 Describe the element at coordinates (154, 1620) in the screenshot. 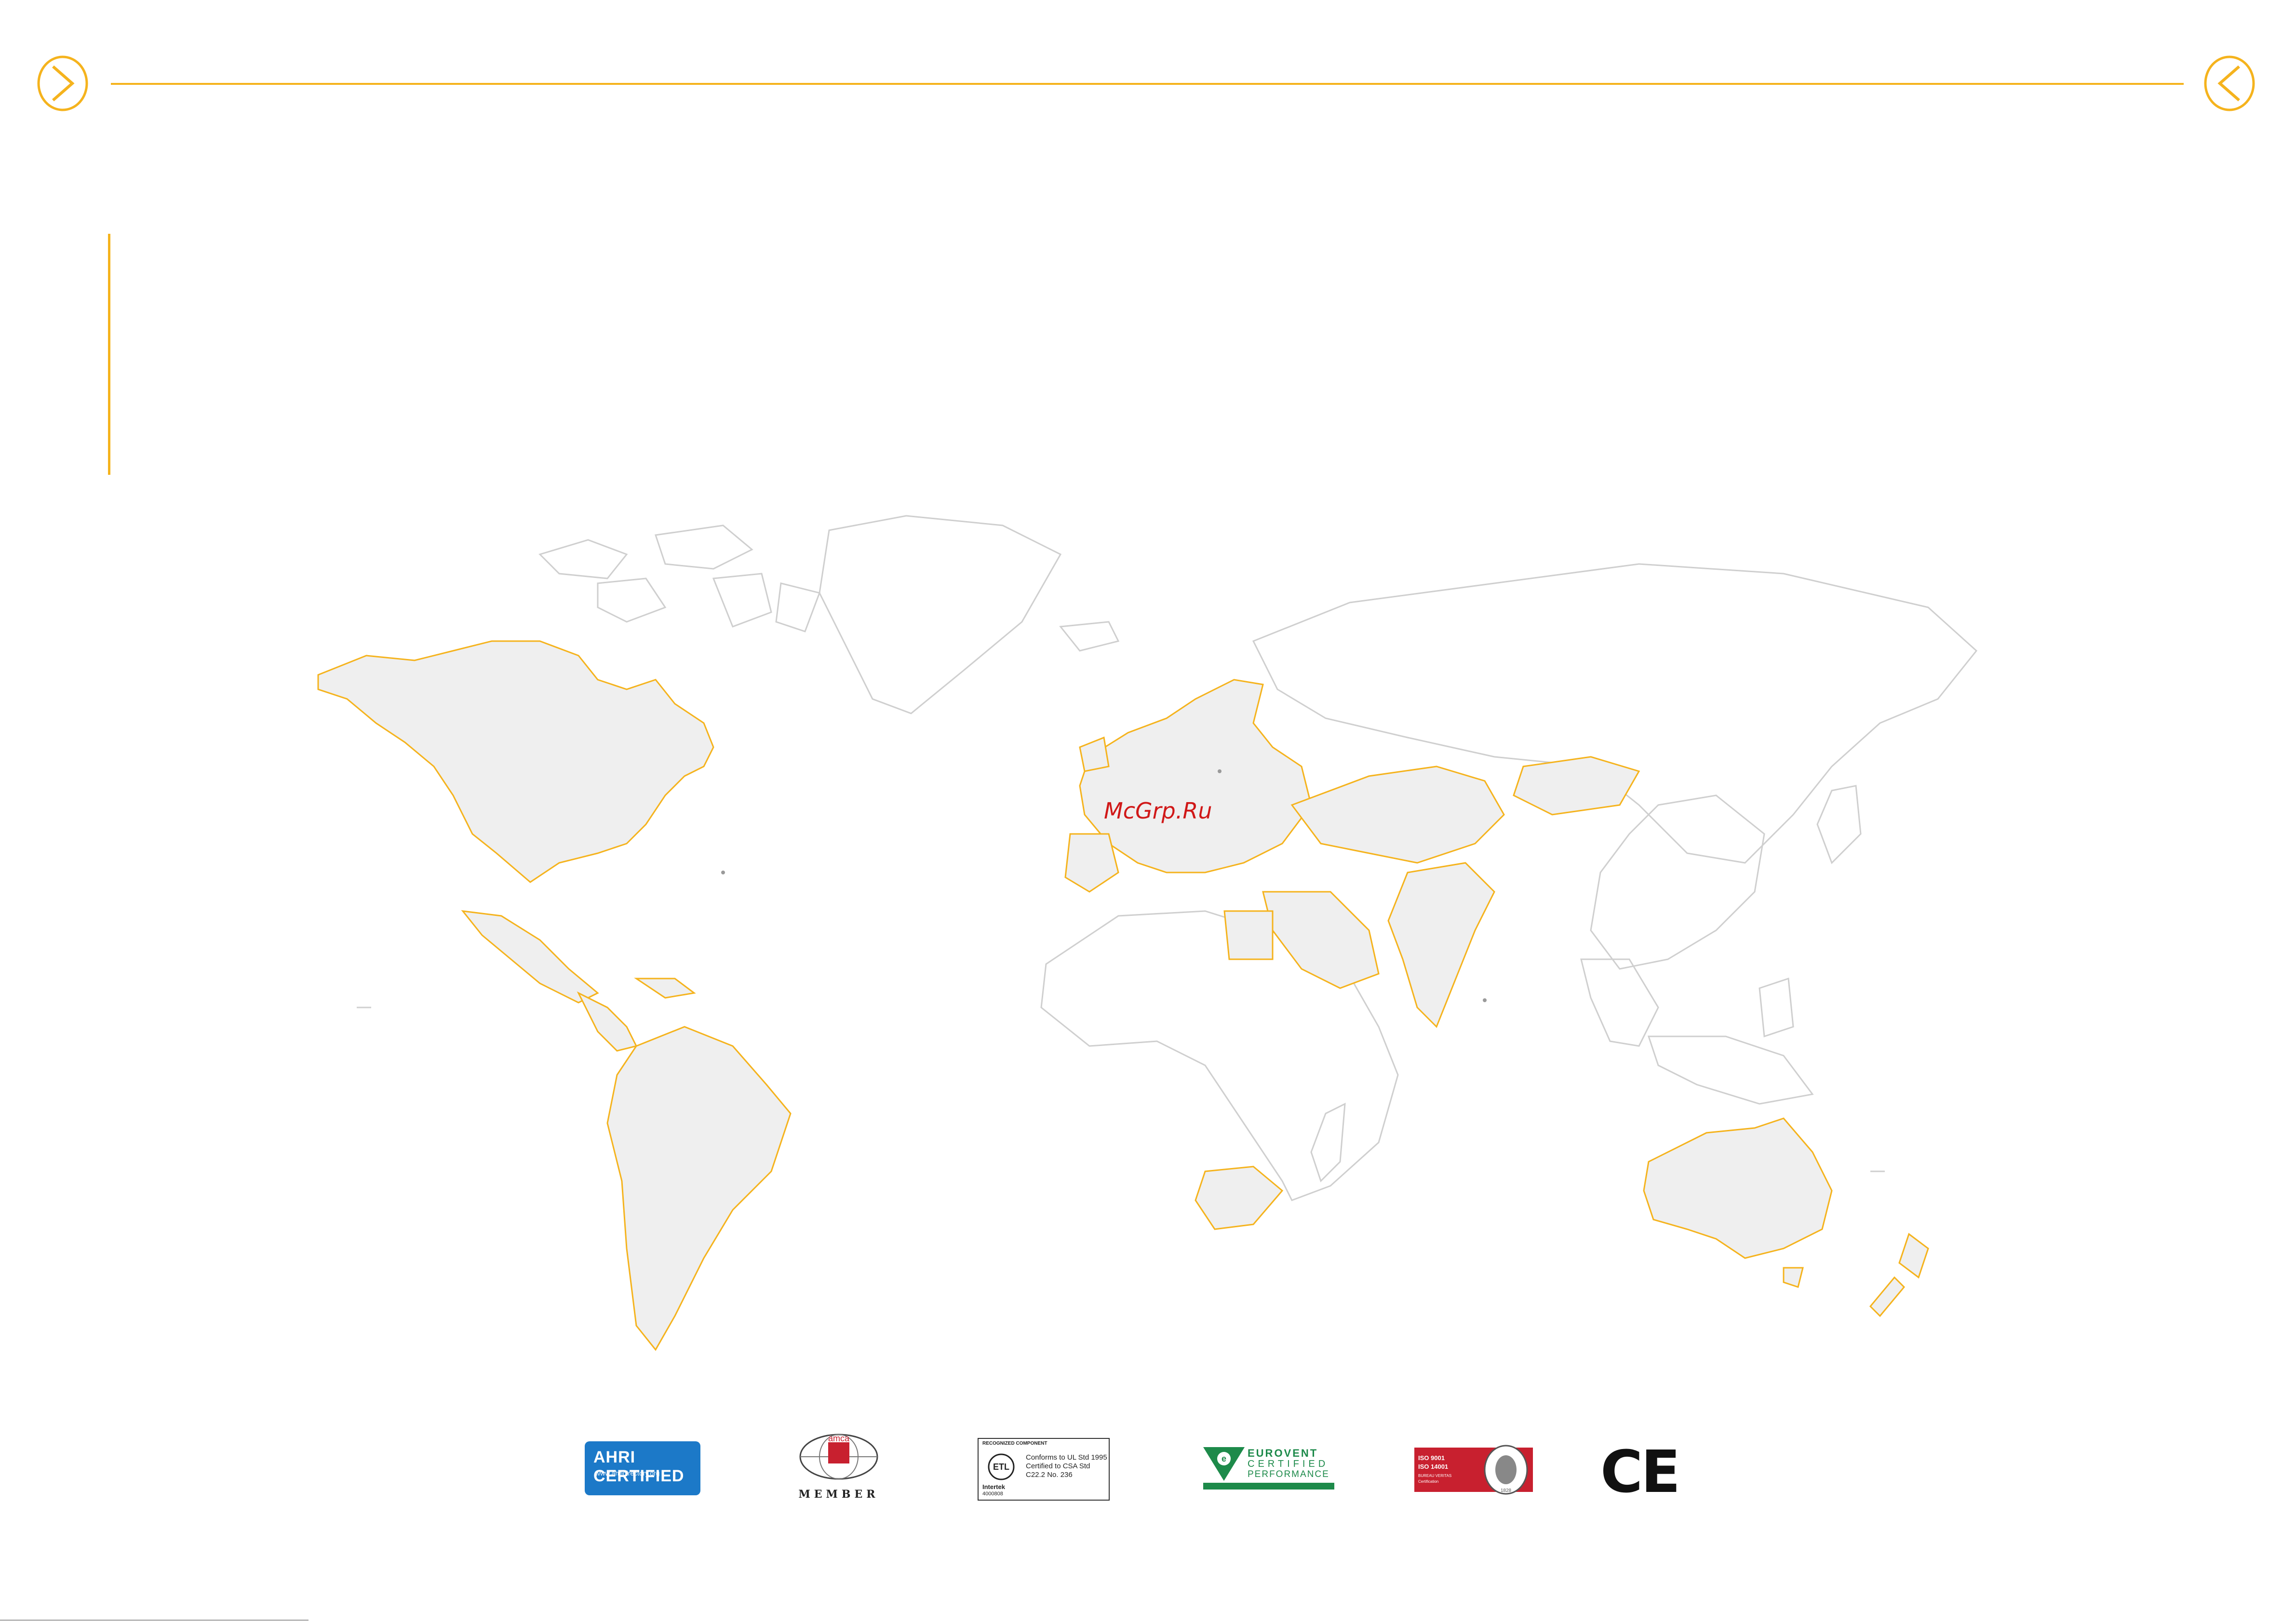

I see `footer-rule` at that location.